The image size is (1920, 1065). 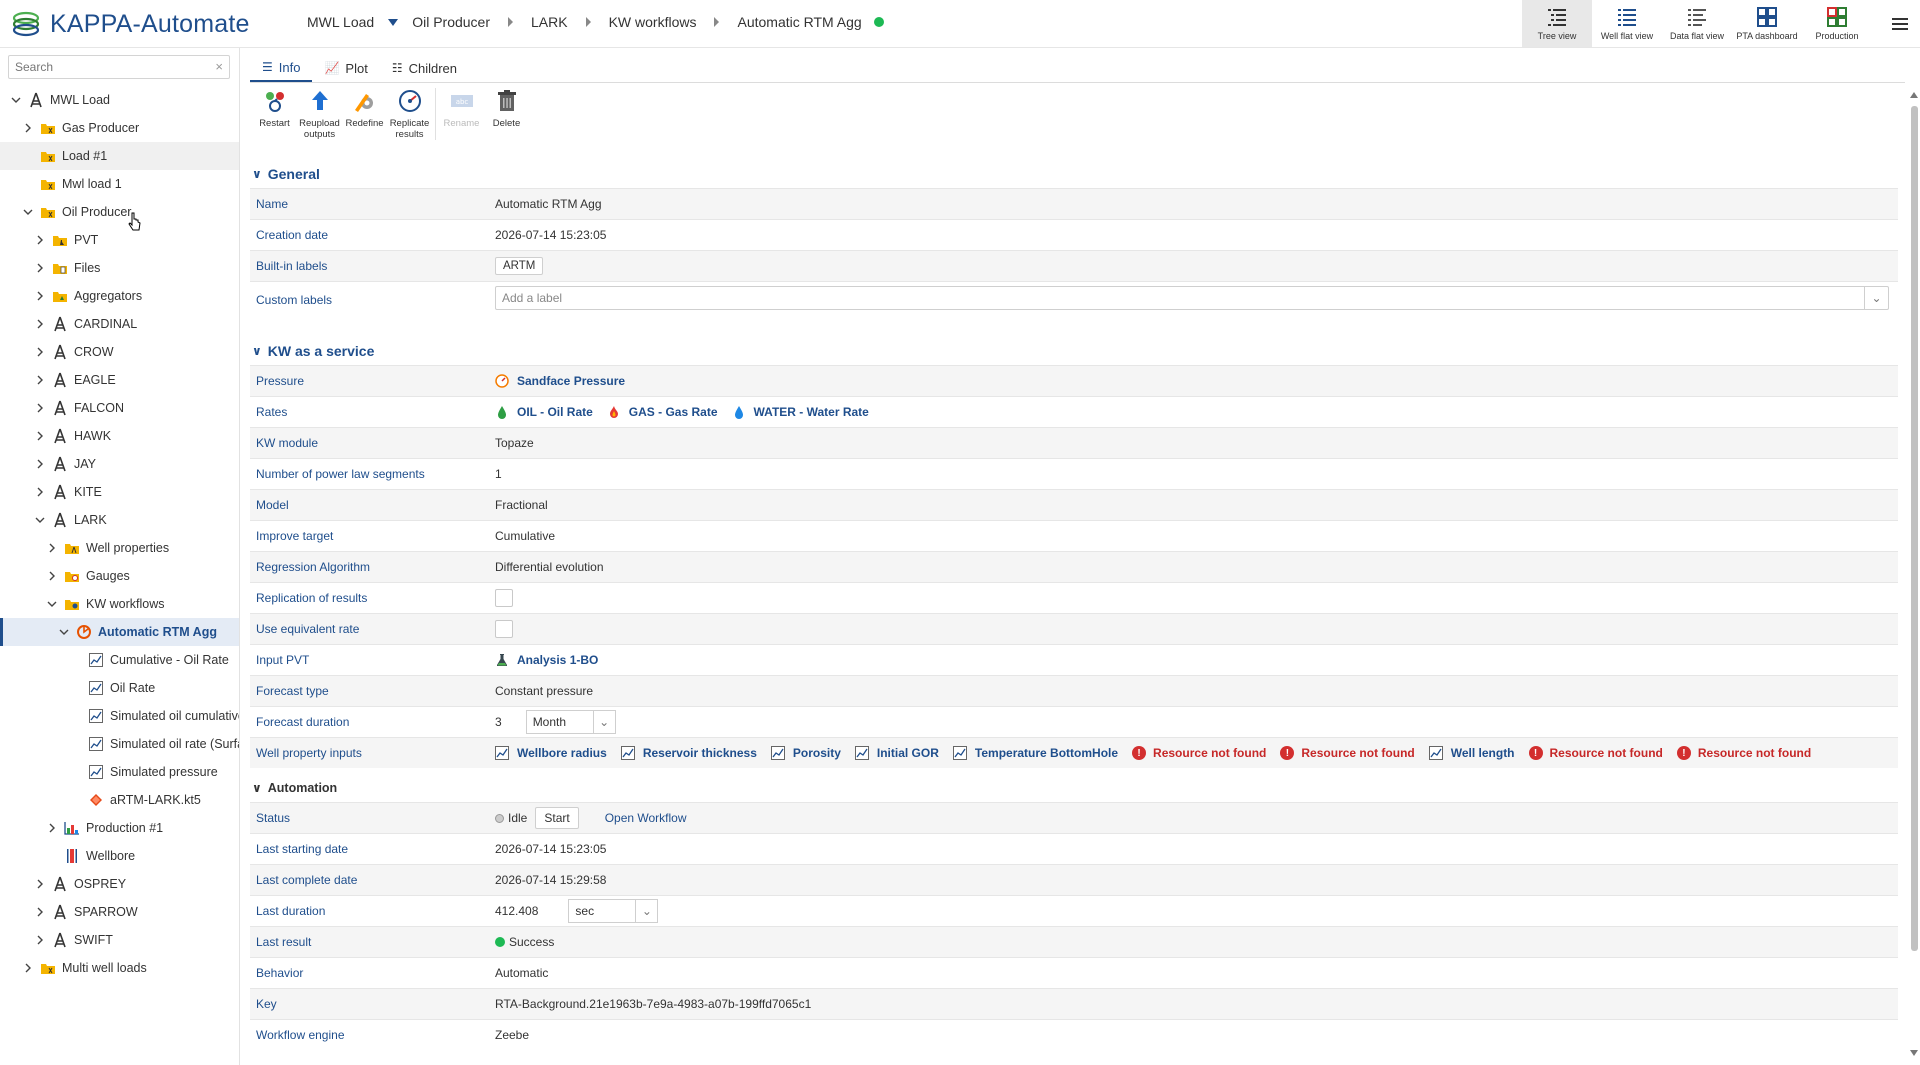 I want to click on open-workflow-link: Open Workflow, so click(x=646, y=818).